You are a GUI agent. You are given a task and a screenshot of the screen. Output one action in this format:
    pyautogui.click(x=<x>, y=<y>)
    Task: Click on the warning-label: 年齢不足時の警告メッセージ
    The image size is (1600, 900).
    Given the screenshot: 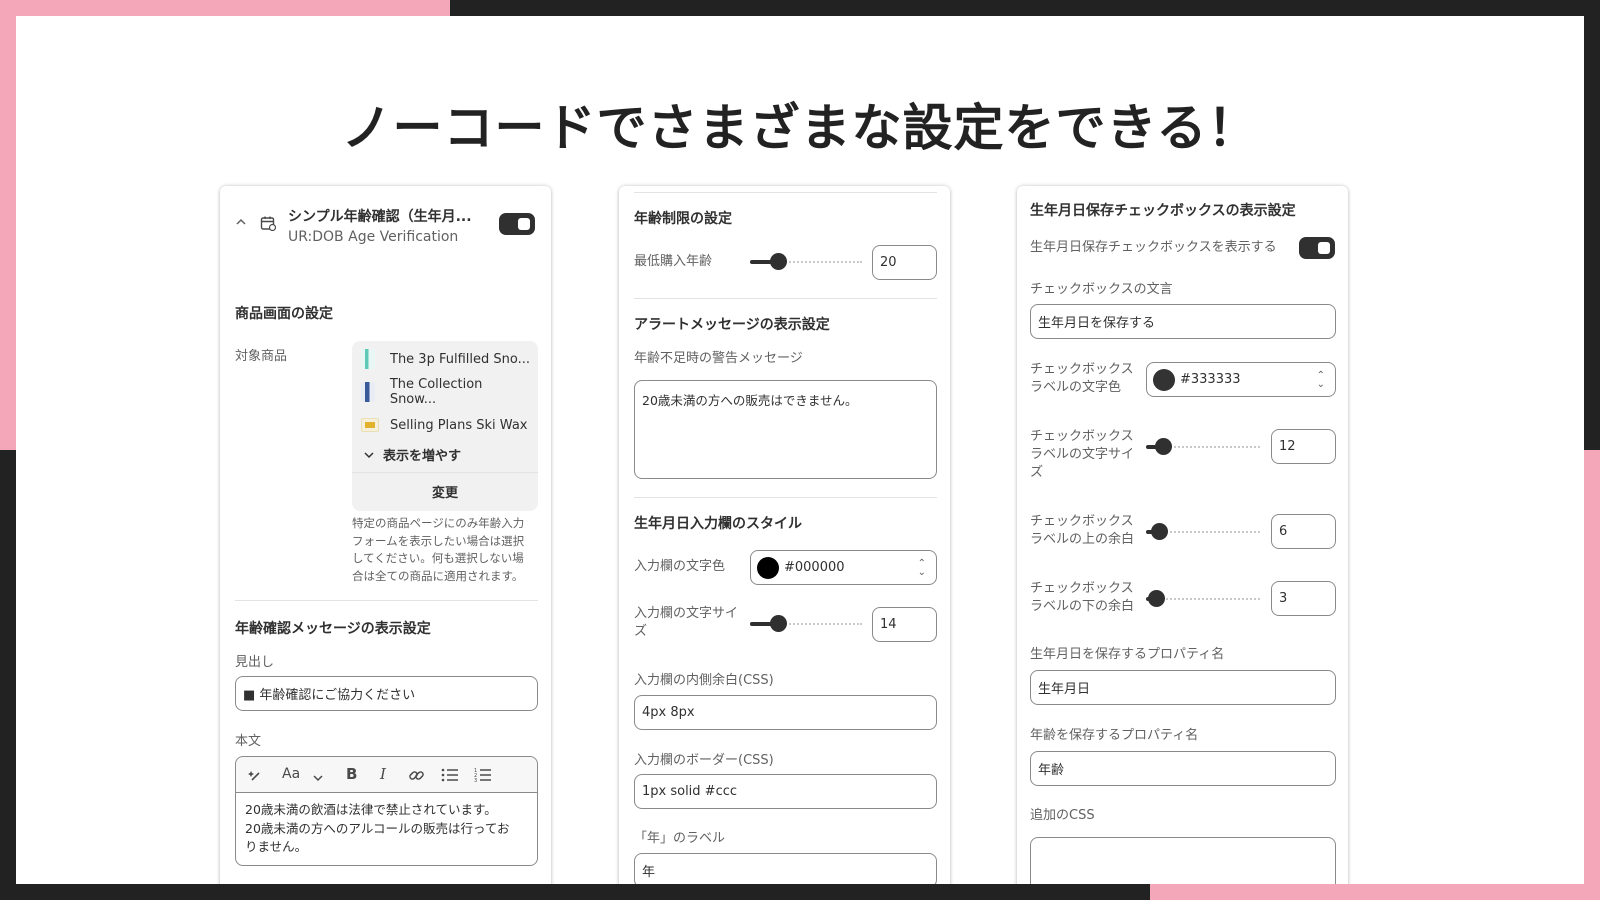 What is the action you would take?
    pyautogui.click(x=718, y=358)
    